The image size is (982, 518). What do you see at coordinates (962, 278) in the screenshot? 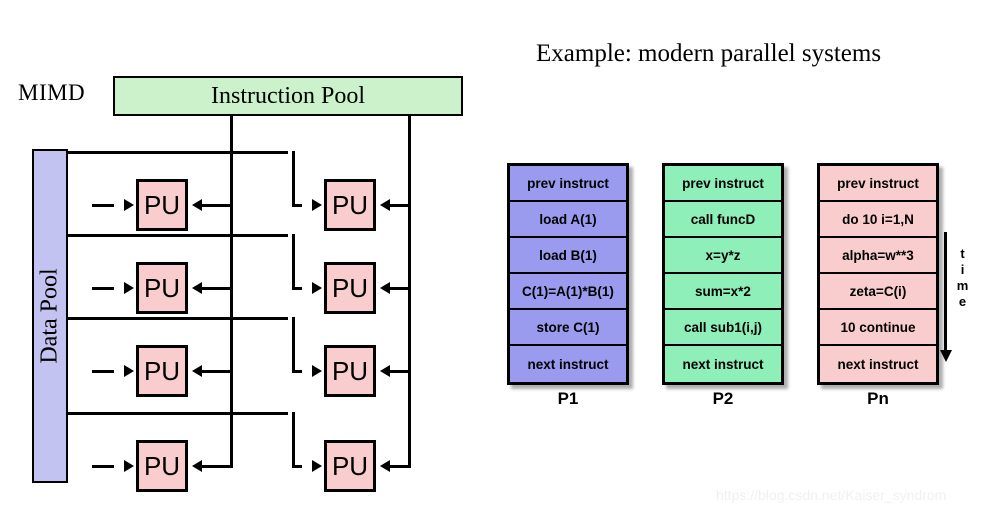
I see `time-axis-label: time` at bounding box center [962, 278].